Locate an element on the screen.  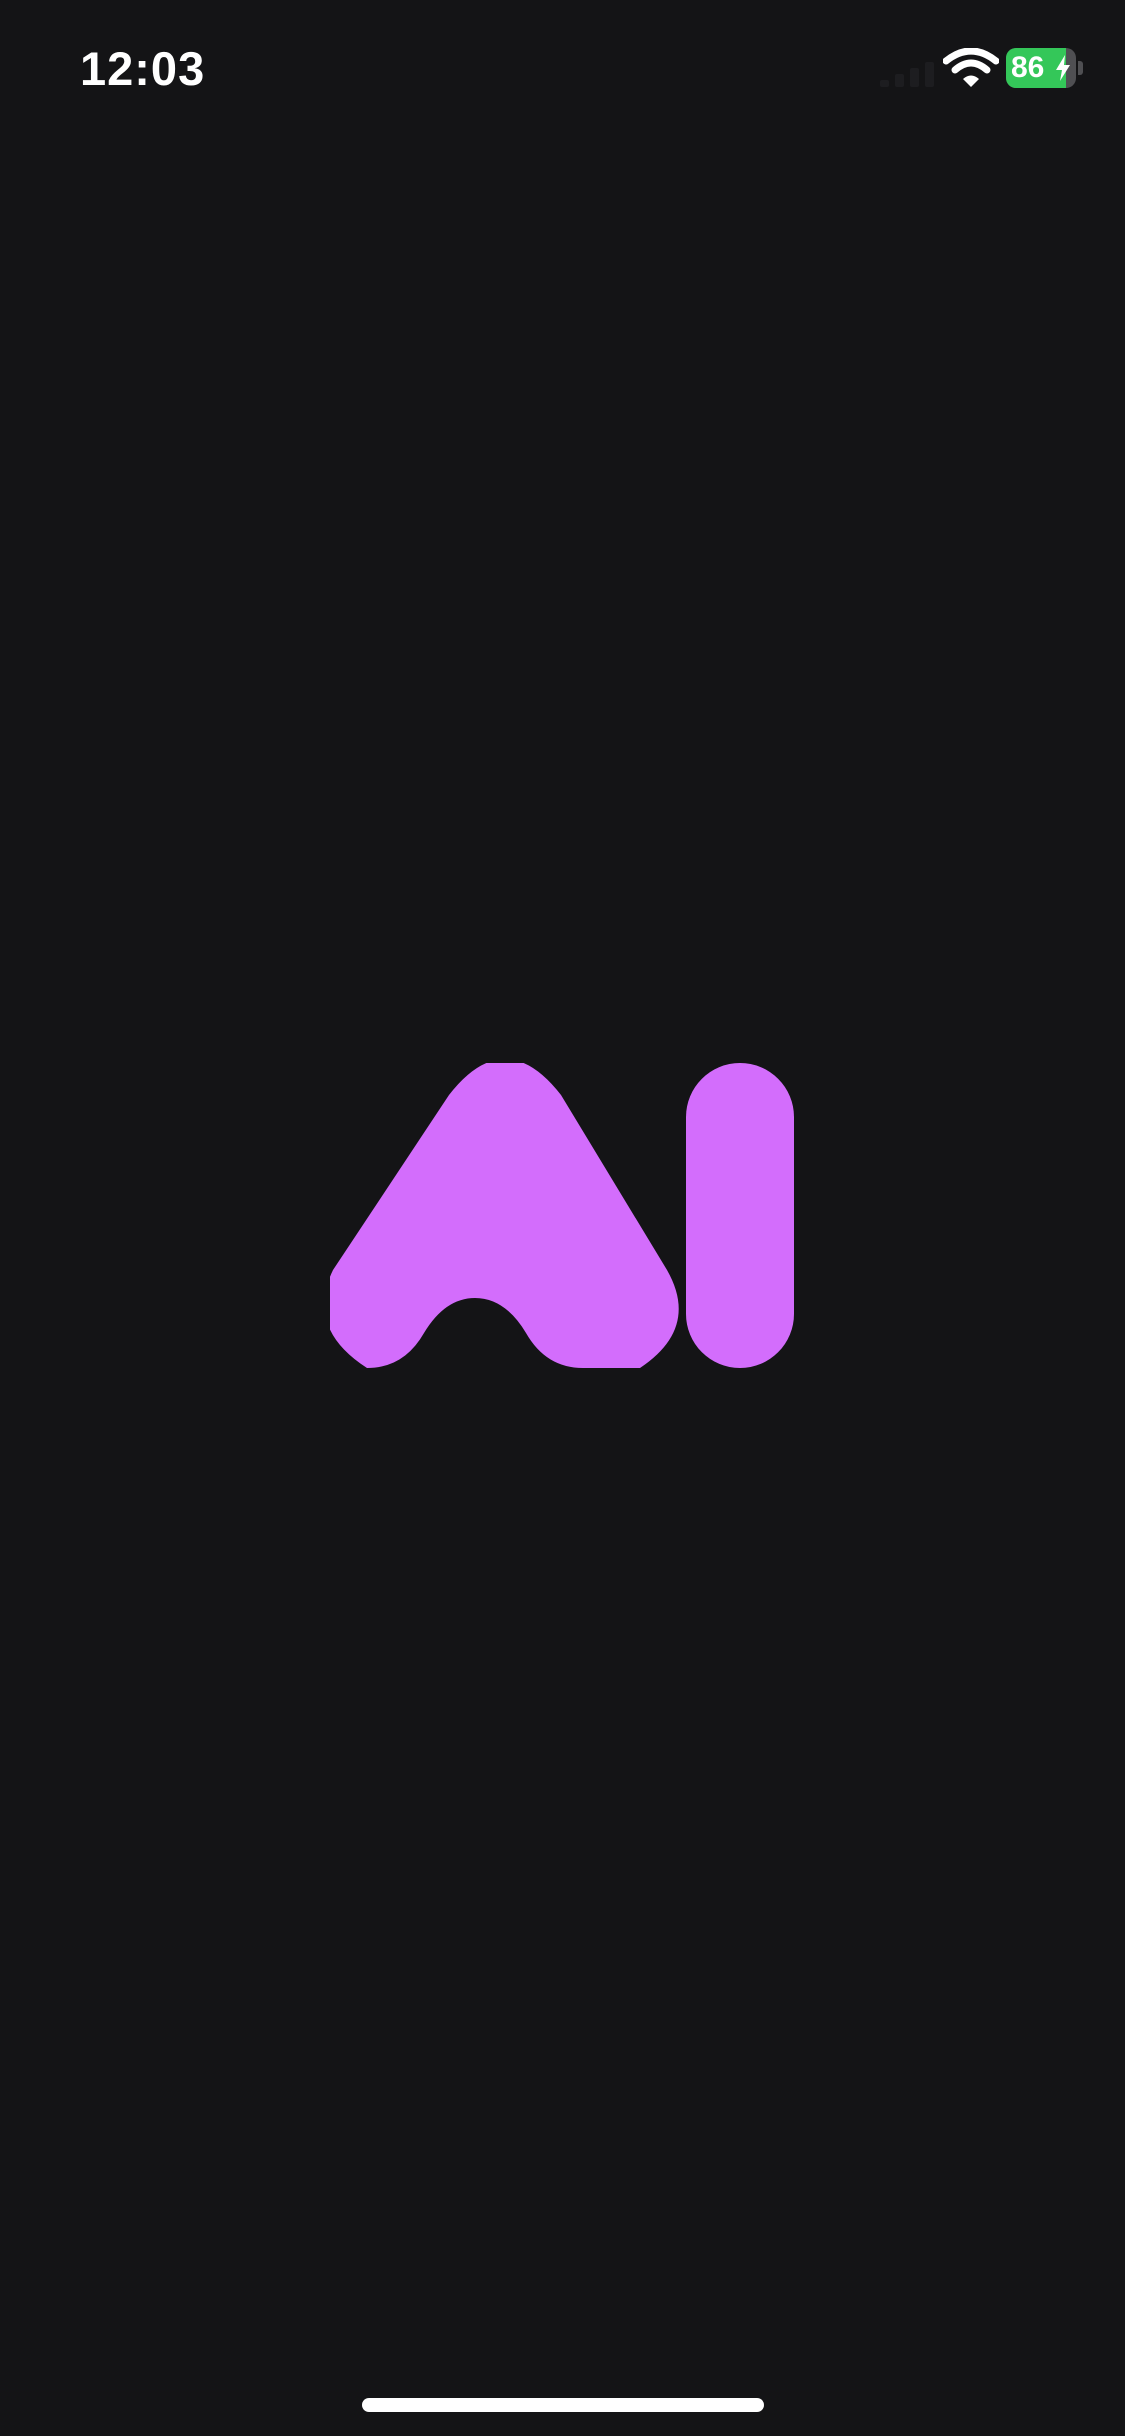
battery-cap is located at coordinates (1080, 68).